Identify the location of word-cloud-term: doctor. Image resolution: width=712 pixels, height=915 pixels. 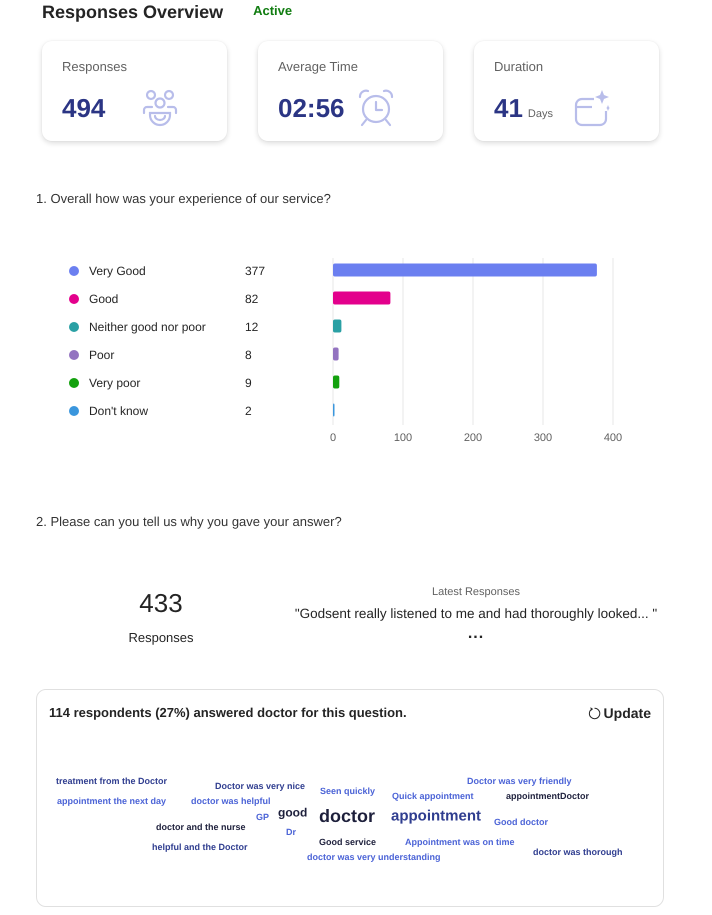
(347, 816).